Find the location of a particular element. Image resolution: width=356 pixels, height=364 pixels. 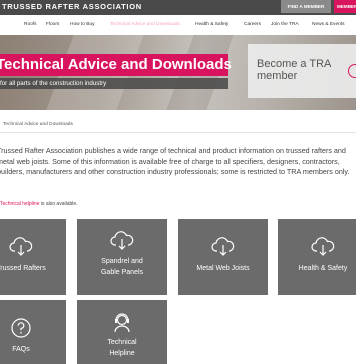

find-member-button: FIND A MEMBER is located at coordinates (306, 6).